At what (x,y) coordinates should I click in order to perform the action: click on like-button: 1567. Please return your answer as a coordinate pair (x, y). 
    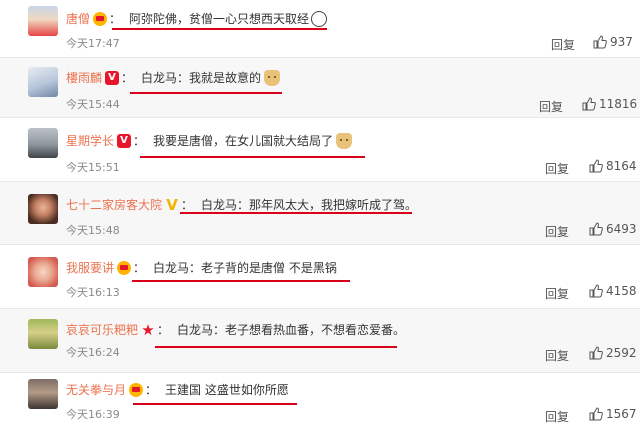
    Looking at the image, I should click on (613, 414).